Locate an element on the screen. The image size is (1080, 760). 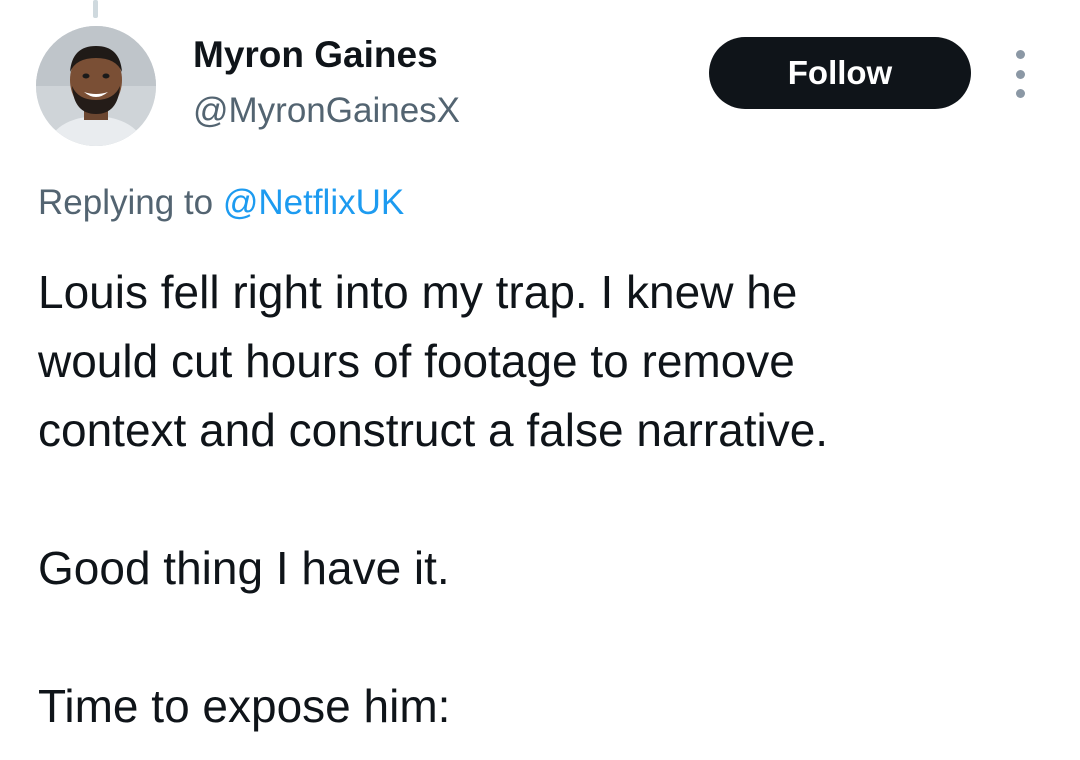
tweet-text-line: would cut hours of footage to remove is located at coordinates (416, 361).